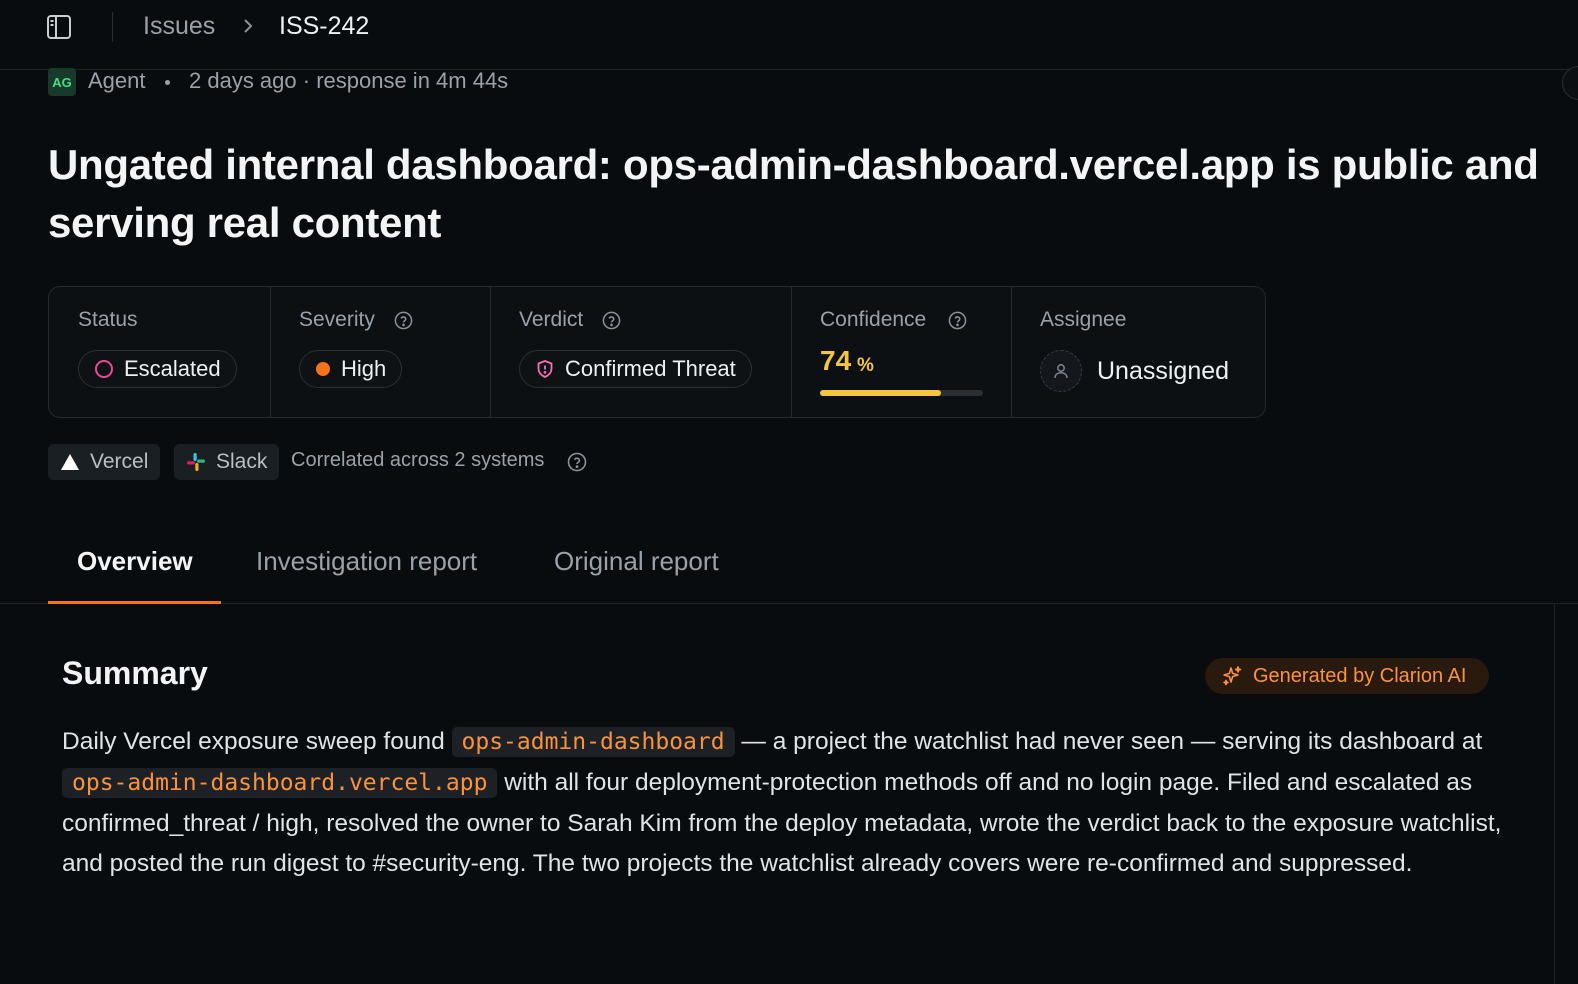 The height and width of the screenshot is (984, 1578). What do you see at coordinates (901, 352) in the screenshot?
I see `confidence-property: Confidence 74 %` at bounding box center [901, 352].